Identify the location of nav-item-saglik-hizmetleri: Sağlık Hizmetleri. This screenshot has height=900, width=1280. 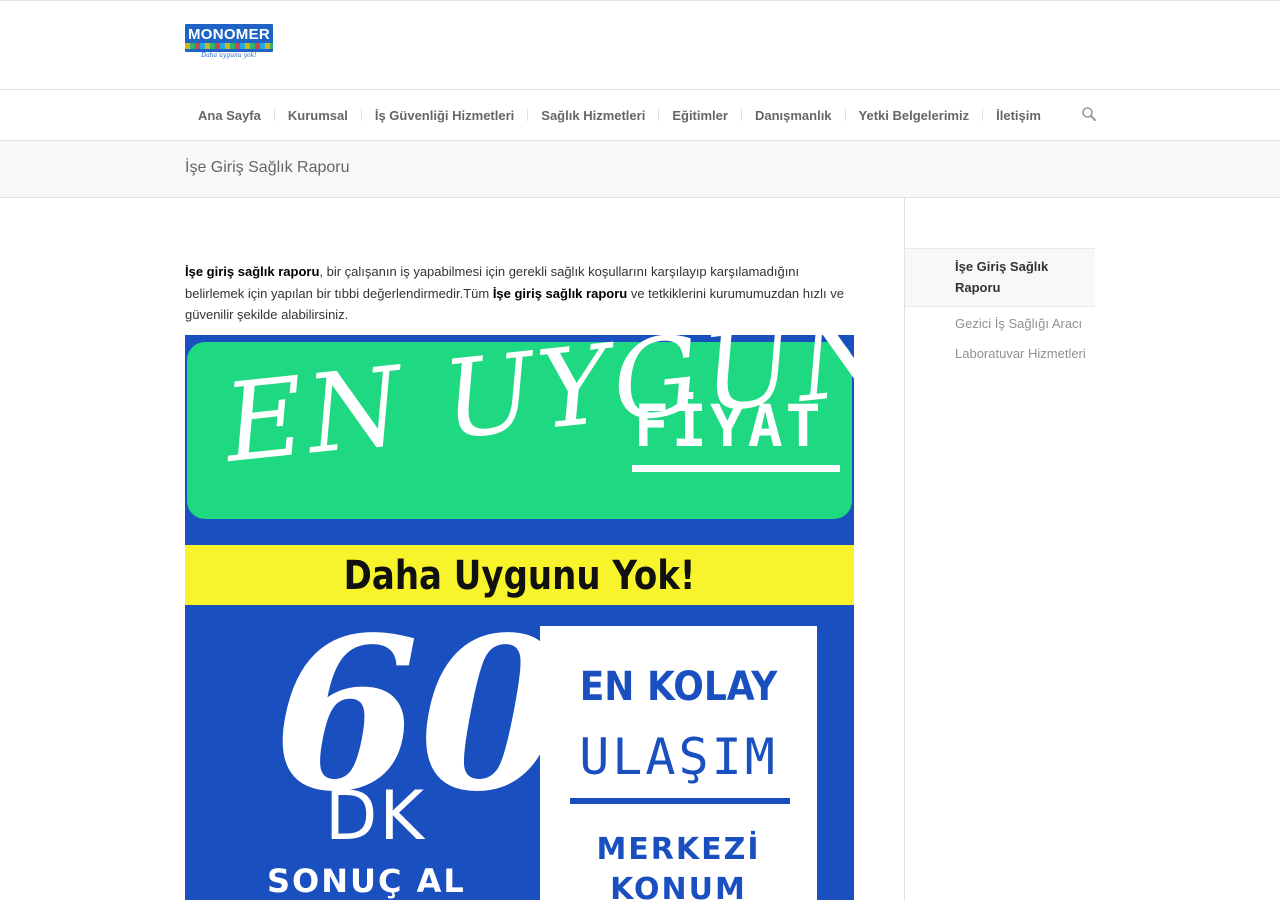
(579, 115).